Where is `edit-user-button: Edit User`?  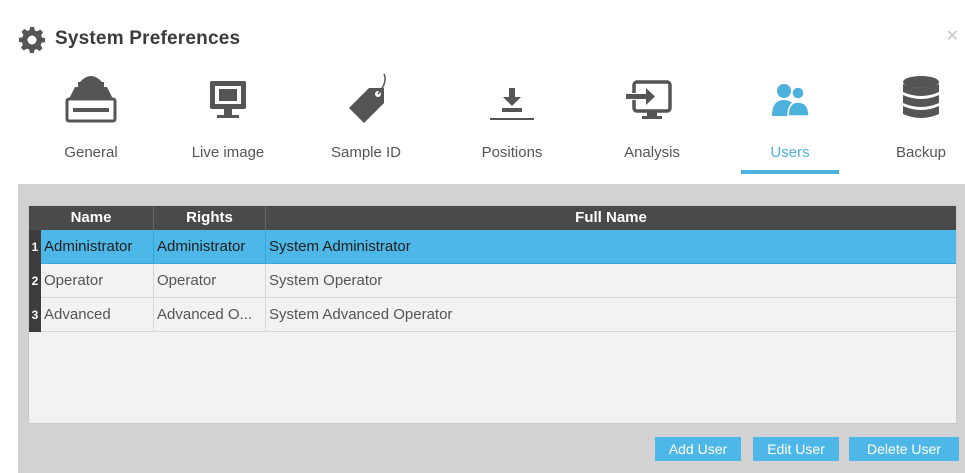
edit-user-button: Edit User is located at coordinates (796, 449).